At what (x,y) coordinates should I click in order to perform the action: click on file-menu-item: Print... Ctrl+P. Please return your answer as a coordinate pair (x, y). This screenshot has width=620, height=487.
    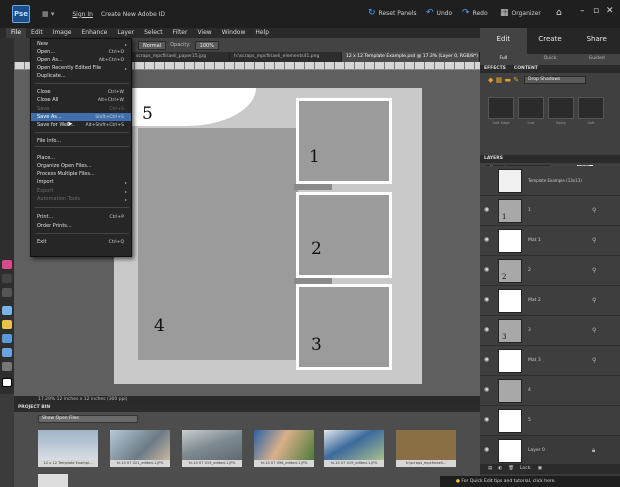
    Looking at the image, I should click on (81, 217).